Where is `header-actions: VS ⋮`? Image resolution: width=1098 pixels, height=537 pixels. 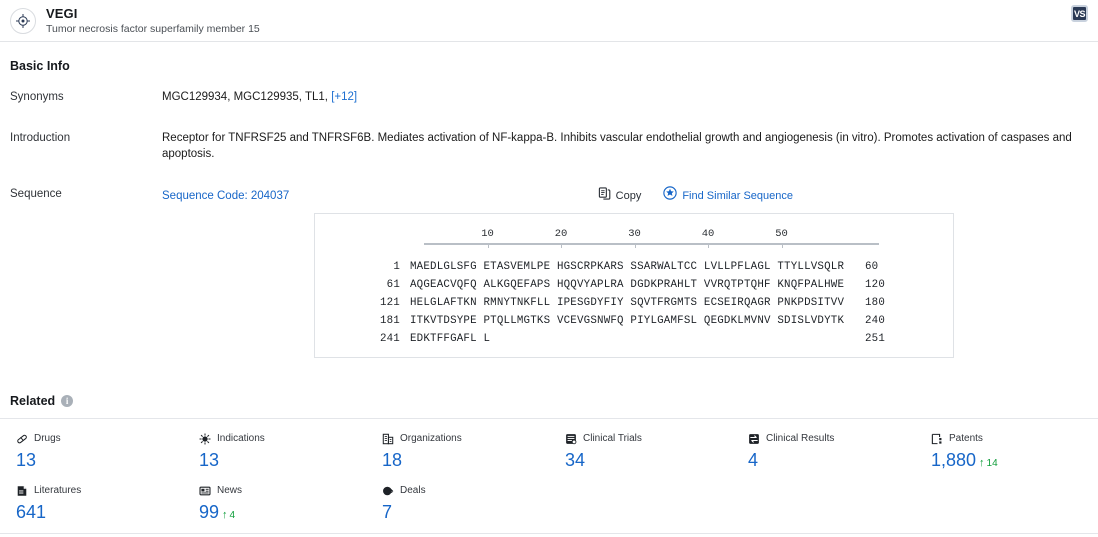 header-actions: VS ⋮ is located at coordinates (1083, 13).